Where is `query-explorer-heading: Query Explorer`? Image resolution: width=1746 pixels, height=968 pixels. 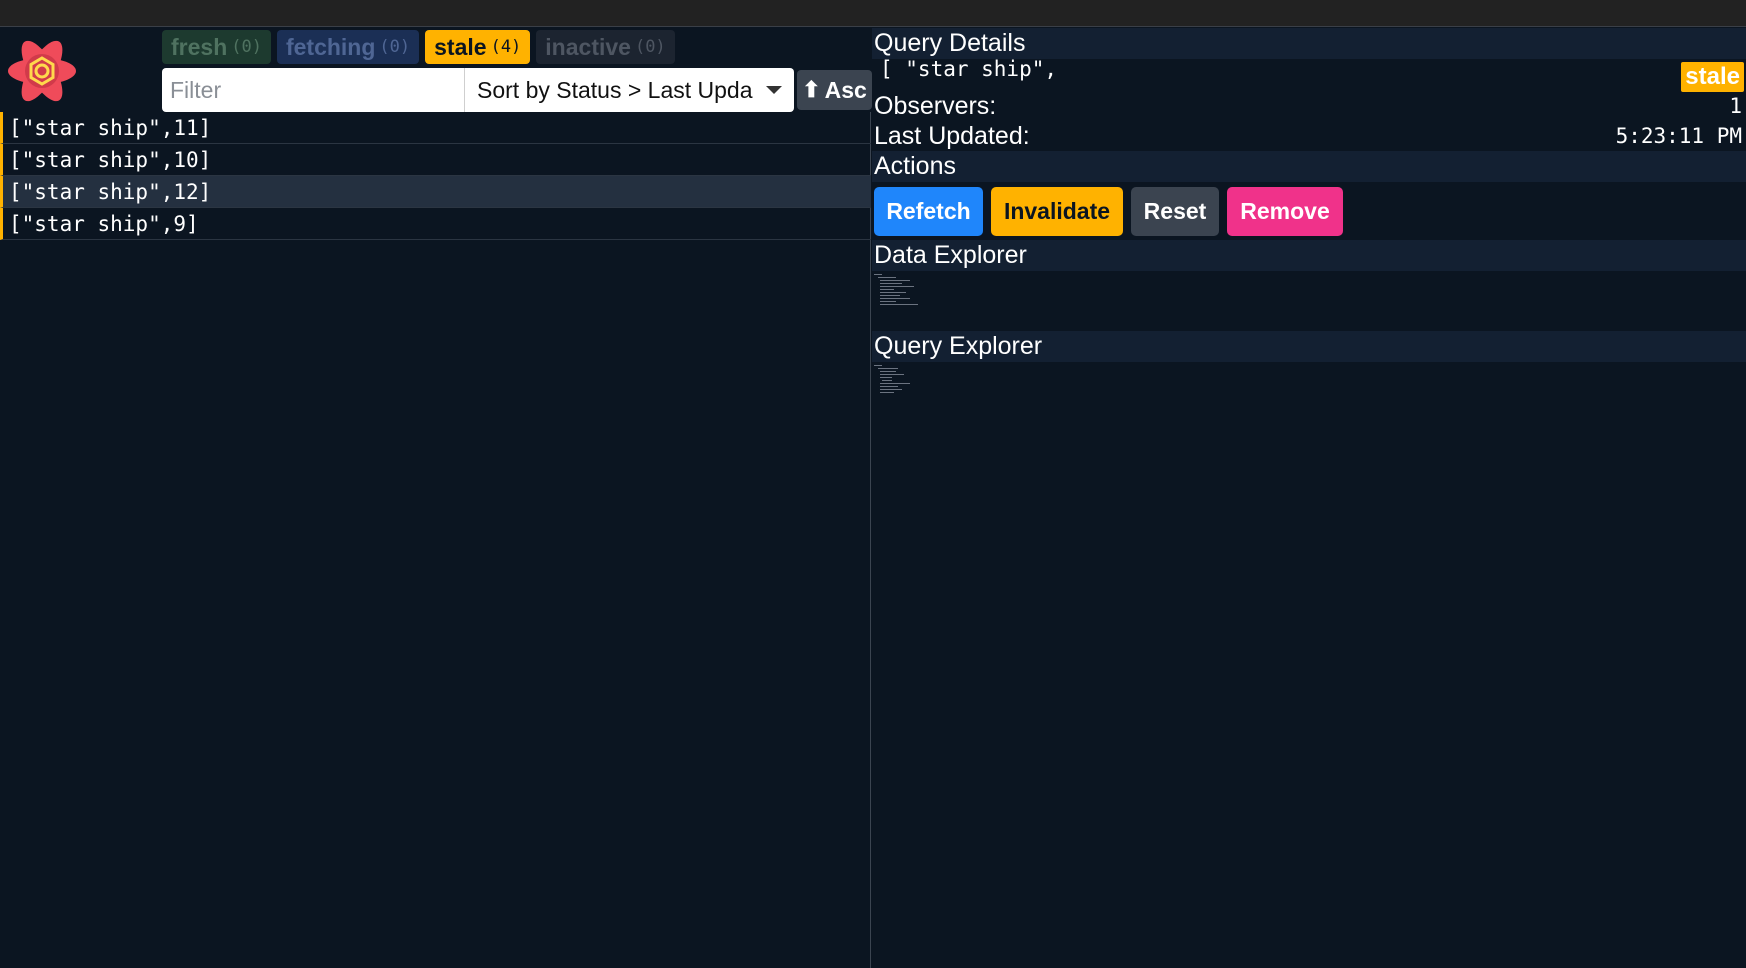
query-explorer-heading: Query Explorer is located at coordinates (1309, 346).